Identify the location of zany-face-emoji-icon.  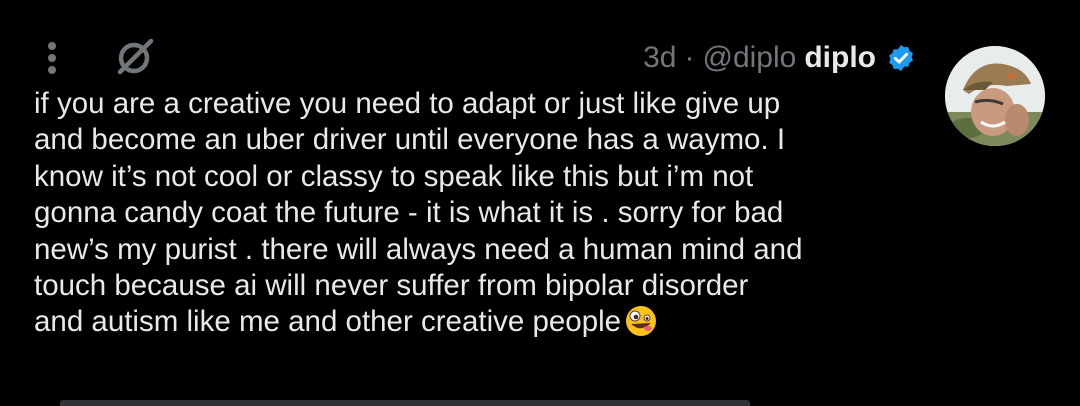
(641, 321).